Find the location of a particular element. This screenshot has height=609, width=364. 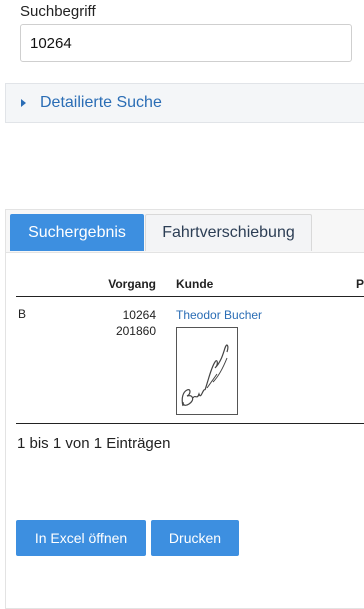

kunde-cell: Theodor Bucher is located at coordinates (265, 360).